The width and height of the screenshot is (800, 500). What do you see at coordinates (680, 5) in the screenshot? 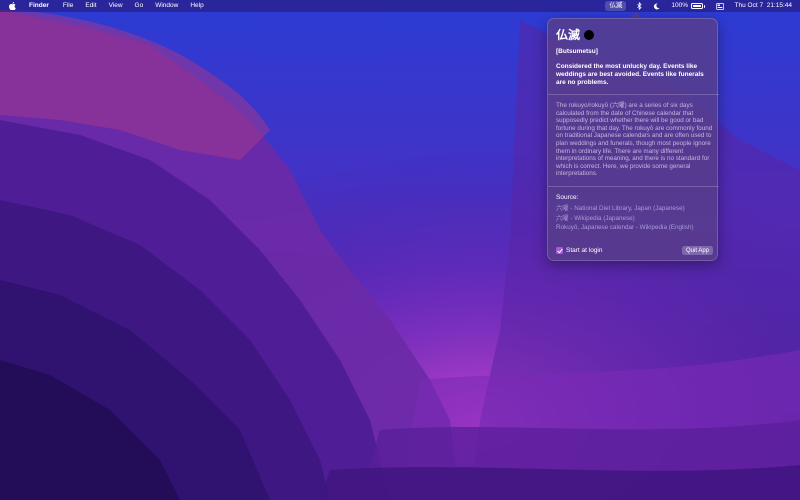
I see `battery-percent: 100%` at bounding box center [680, 5].